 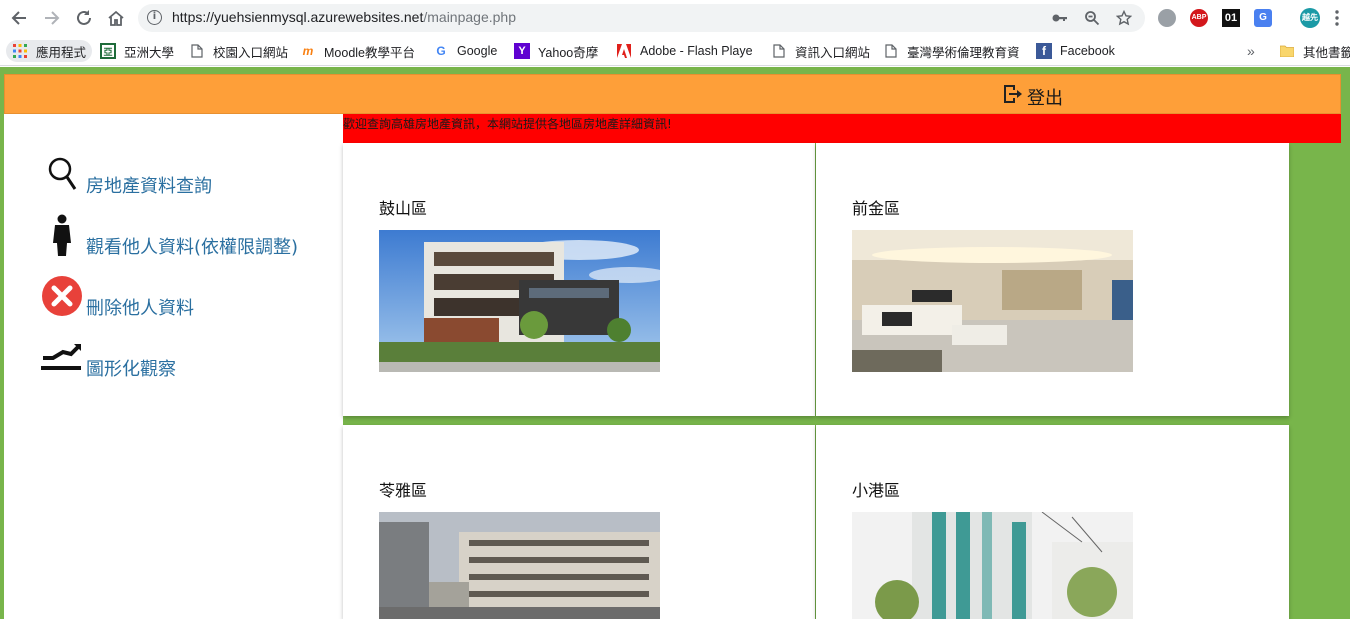 I want to click on bookmark-label: 校園入口網站, so click(x=251, y=52).